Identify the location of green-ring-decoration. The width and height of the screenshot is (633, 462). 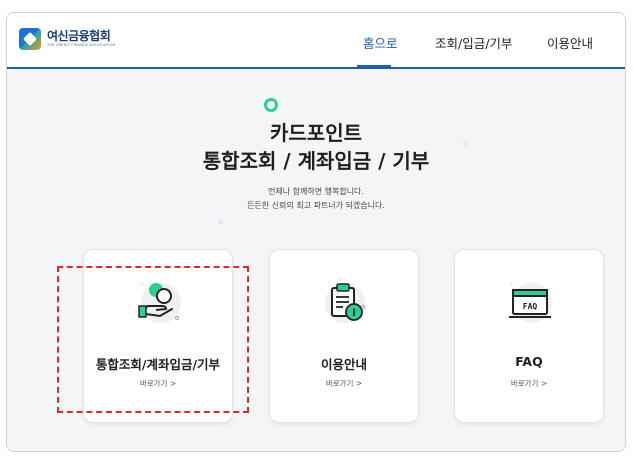
(271, 105).